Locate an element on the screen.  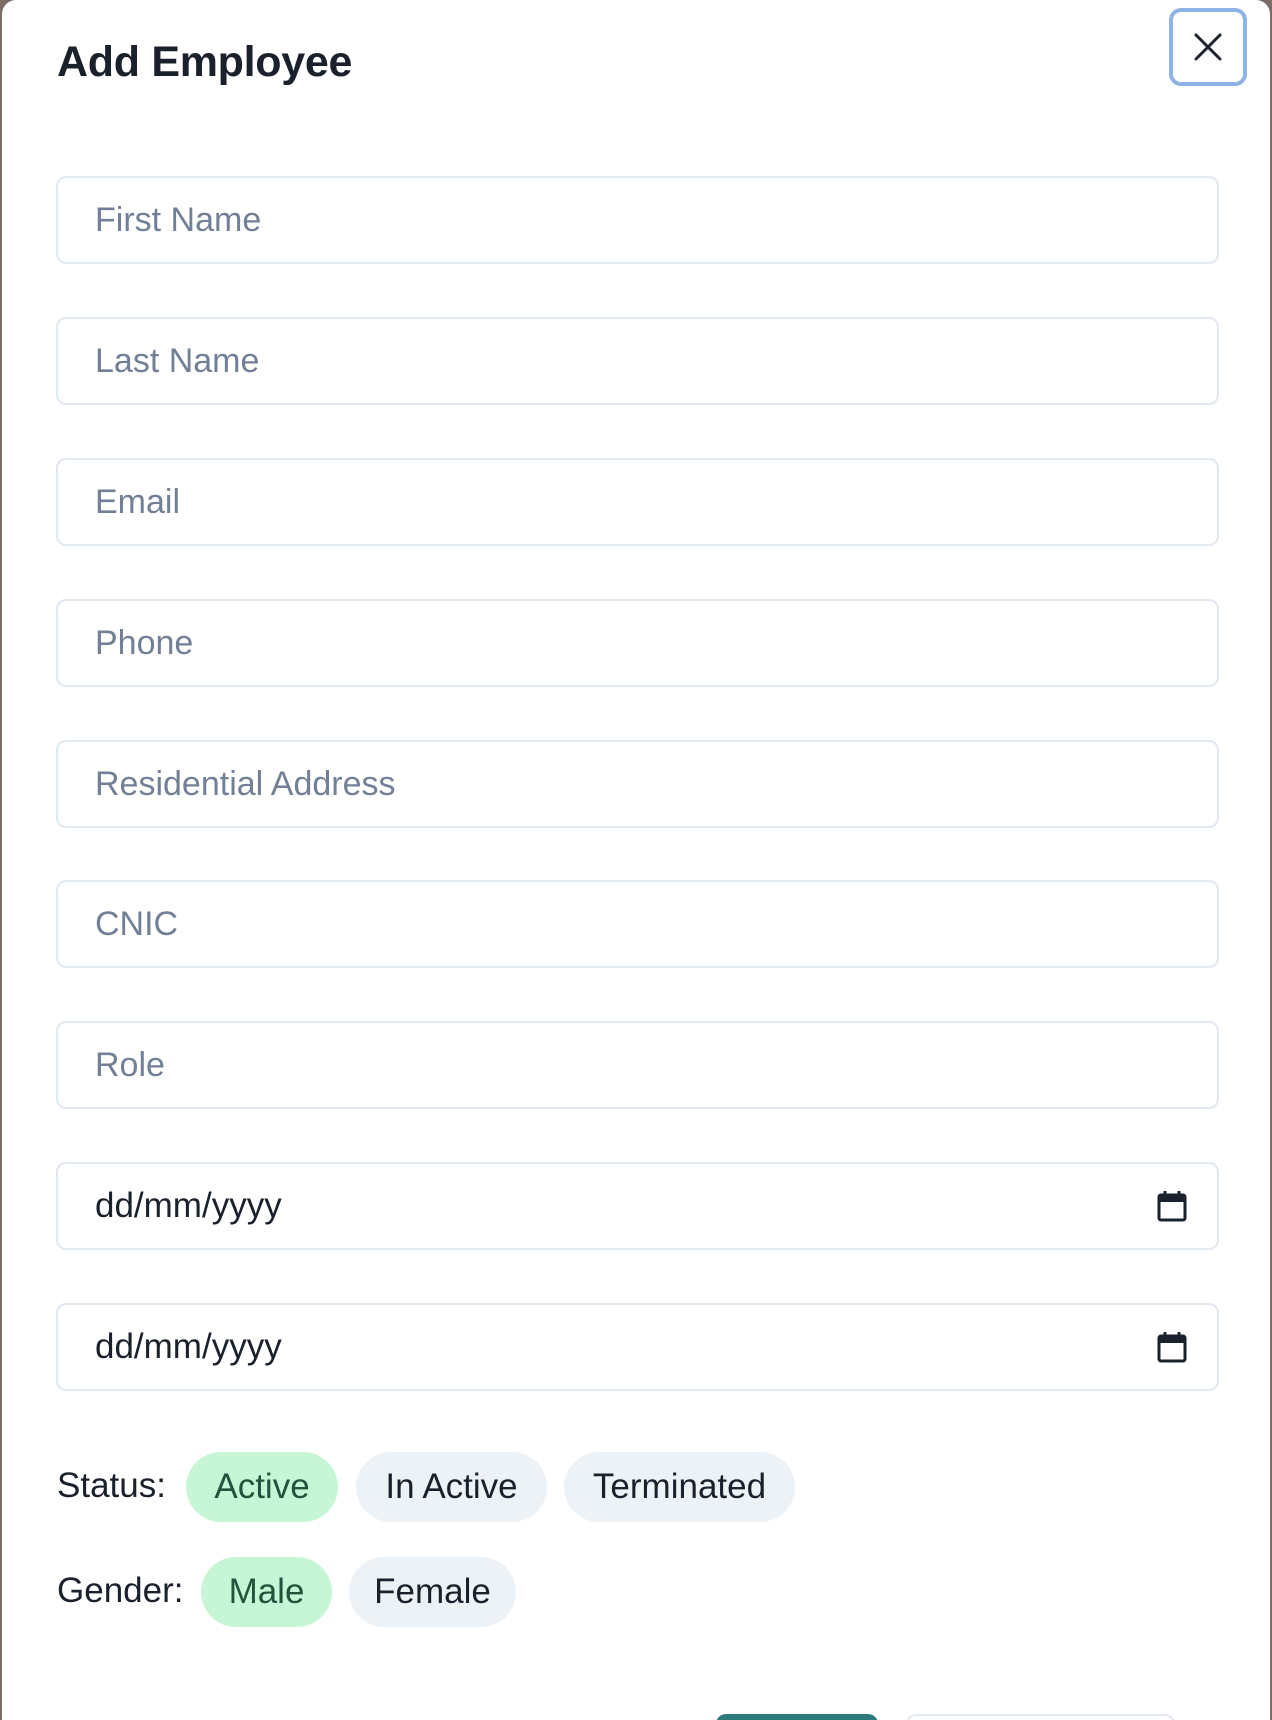
date-input-2: dd/mm/yyyy is located at coordinates (626, 1347).